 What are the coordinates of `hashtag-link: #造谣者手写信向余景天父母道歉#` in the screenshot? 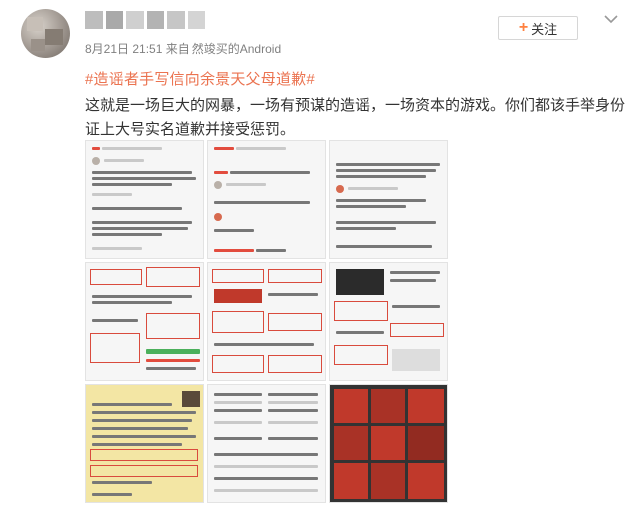 It's located at (200, 78).